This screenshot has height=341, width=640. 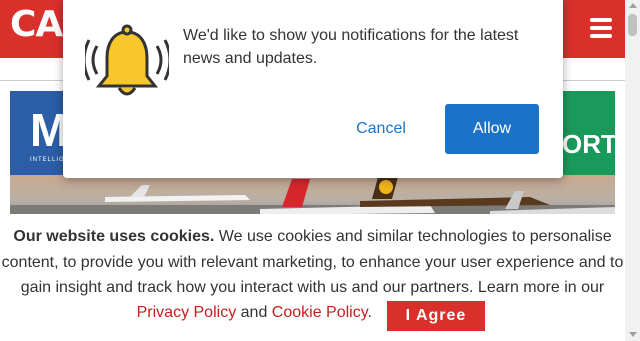 What do you see at coordinates (436, 316) in the screenshot?
I see `cookie-agree-button: I Agree` at bounding box center [436, 316].